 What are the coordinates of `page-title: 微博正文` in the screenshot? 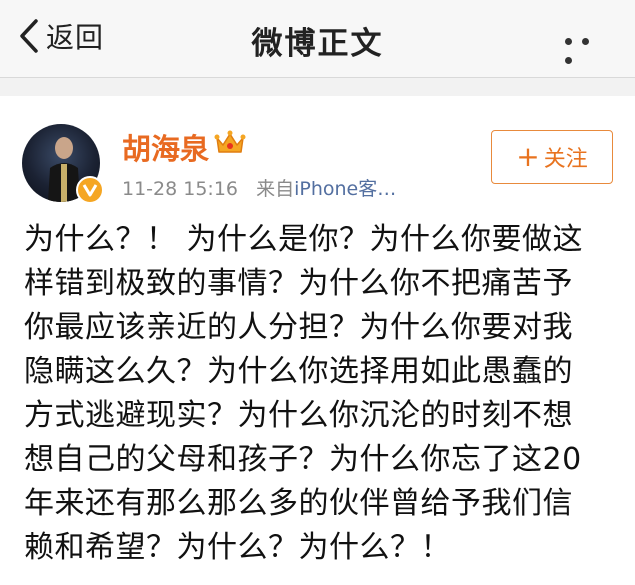 It's located at (317, 44).